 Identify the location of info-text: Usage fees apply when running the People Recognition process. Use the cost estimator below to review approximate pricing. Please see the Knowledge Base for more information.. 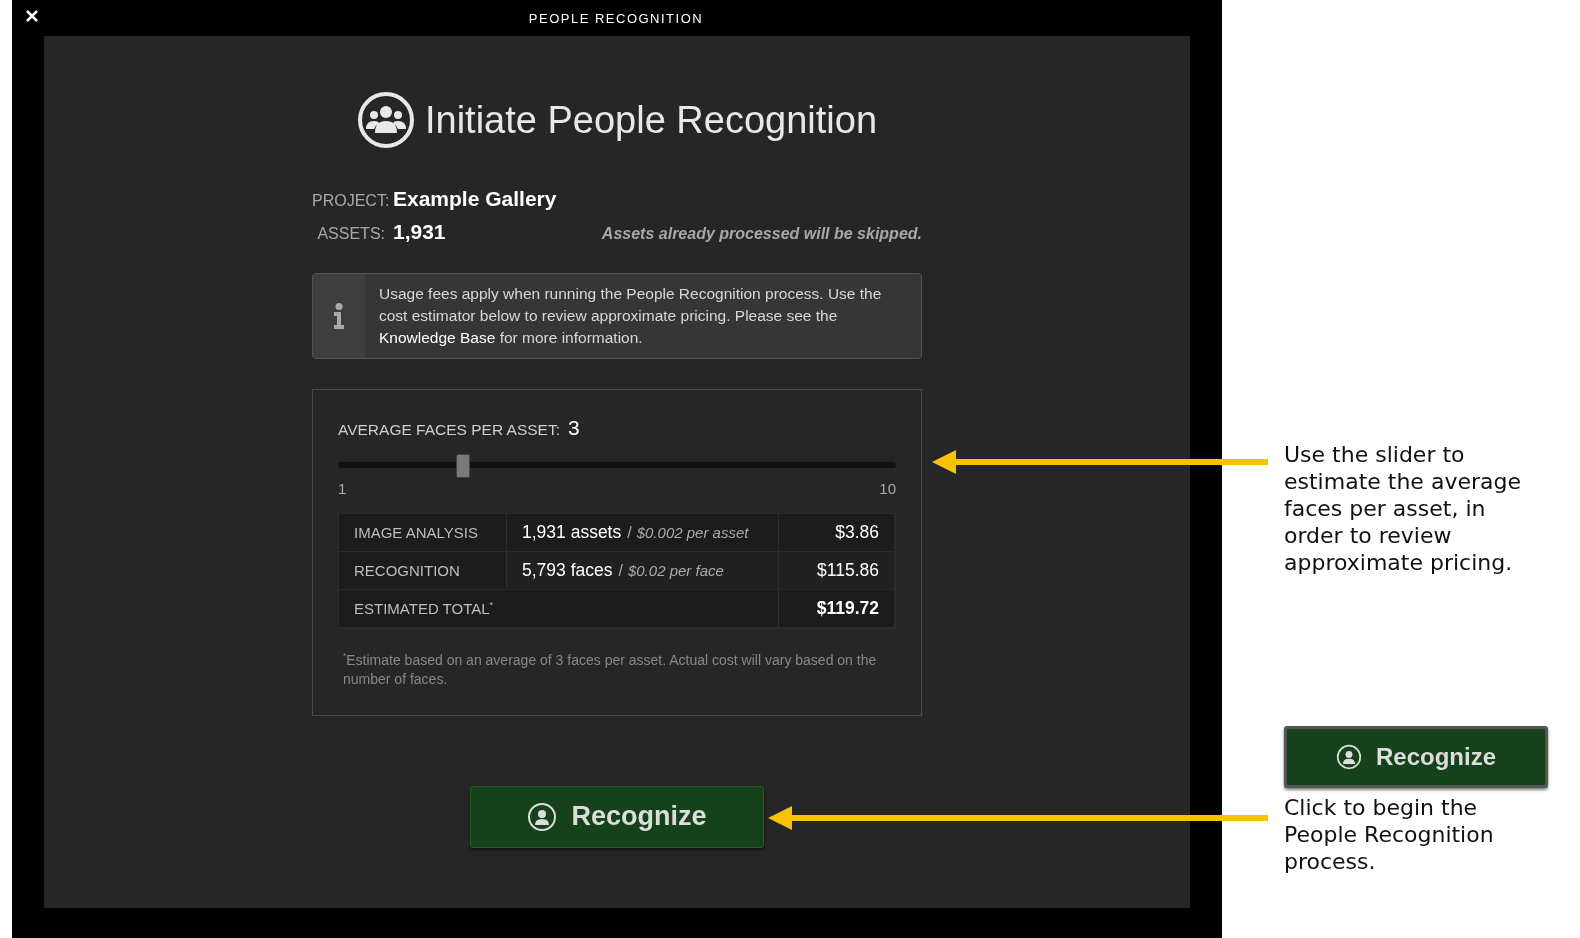
(630, 316).